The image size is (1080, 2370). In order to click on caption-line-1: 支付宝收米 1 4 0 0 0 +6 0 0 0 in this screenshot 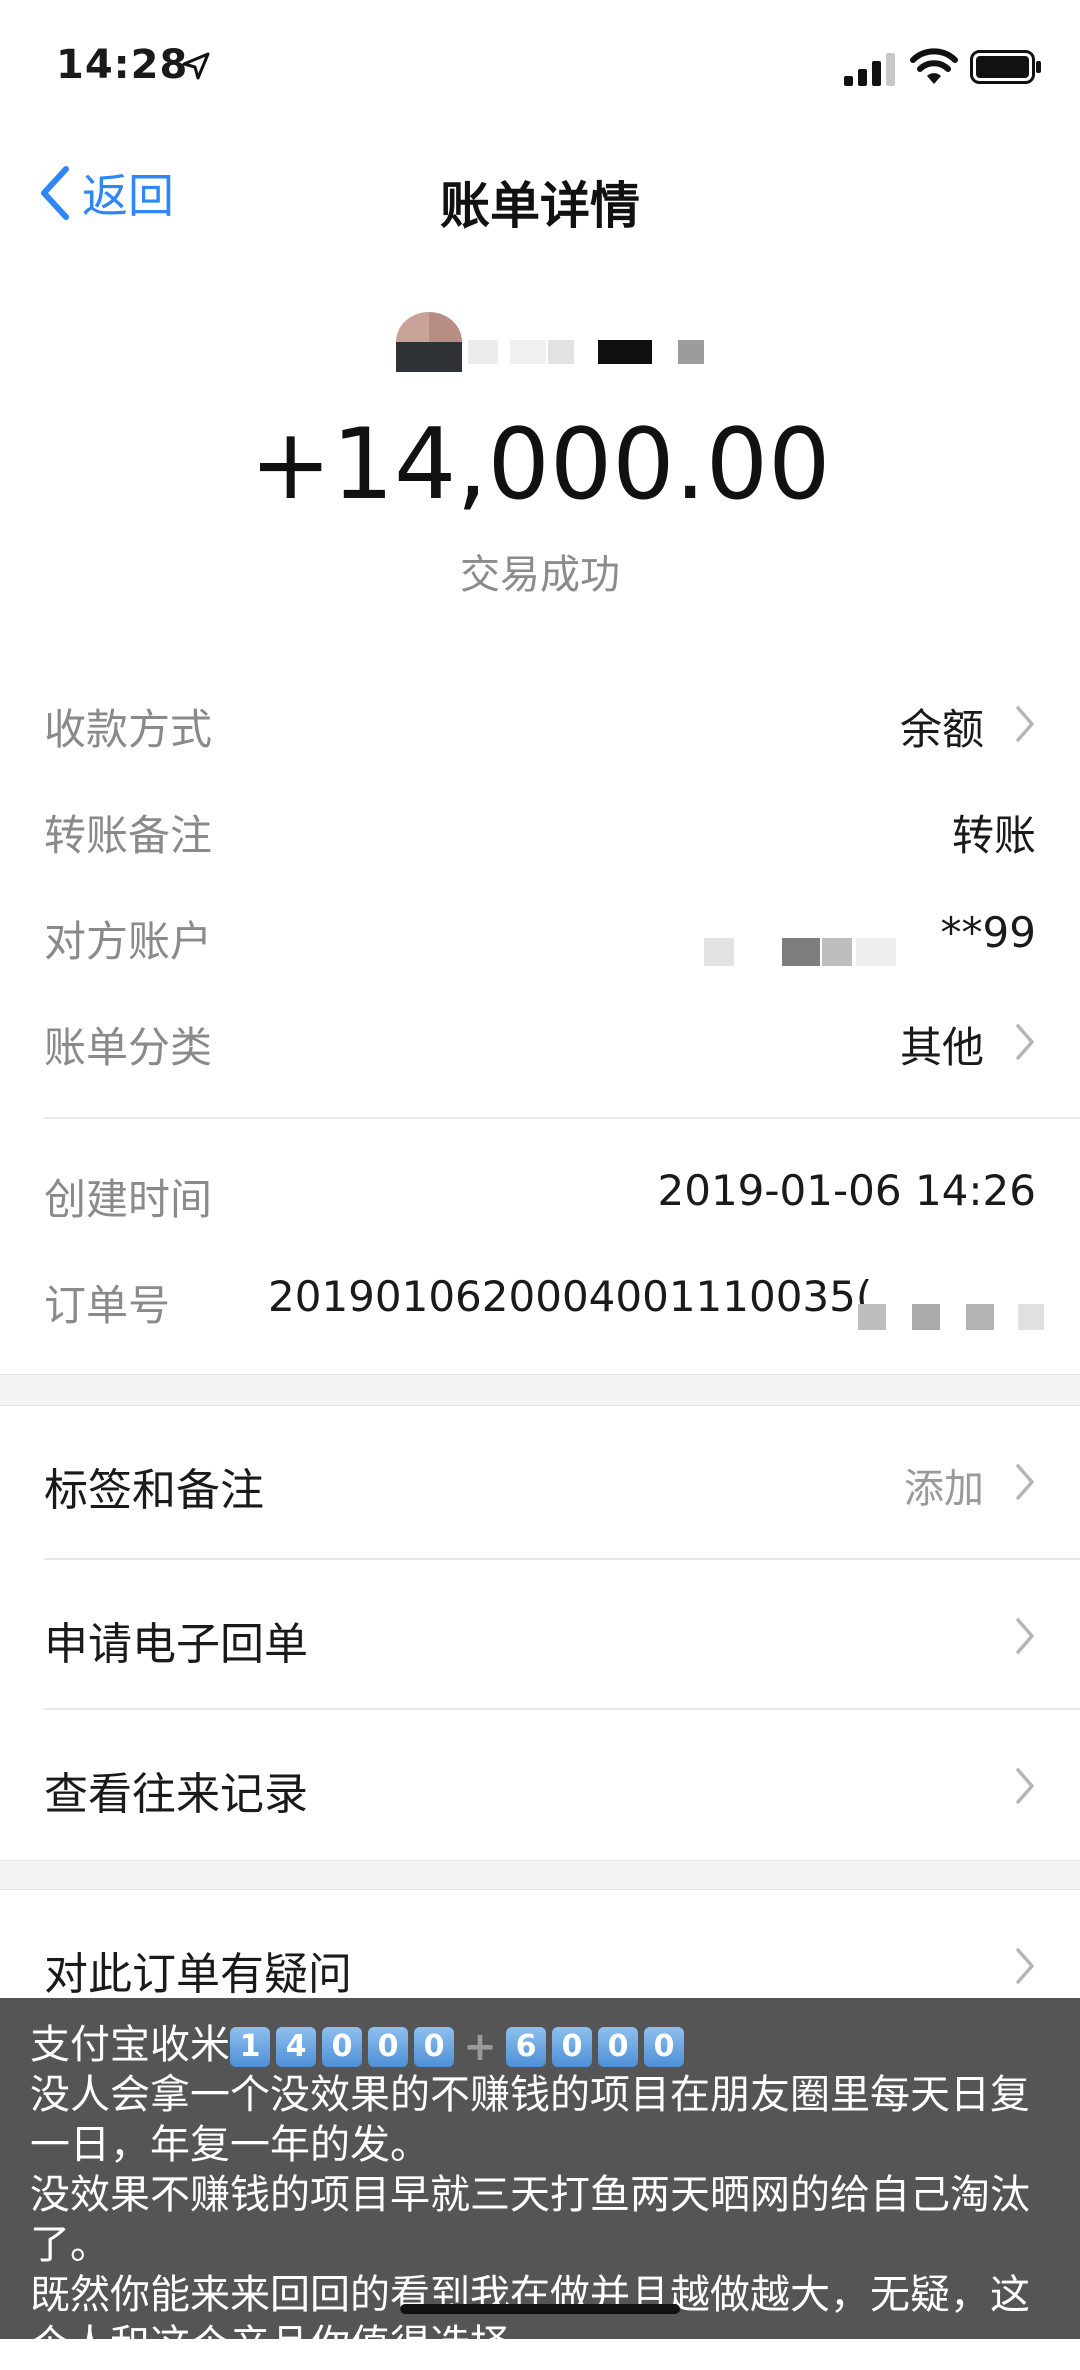, I will do `click(540, 2045)`.